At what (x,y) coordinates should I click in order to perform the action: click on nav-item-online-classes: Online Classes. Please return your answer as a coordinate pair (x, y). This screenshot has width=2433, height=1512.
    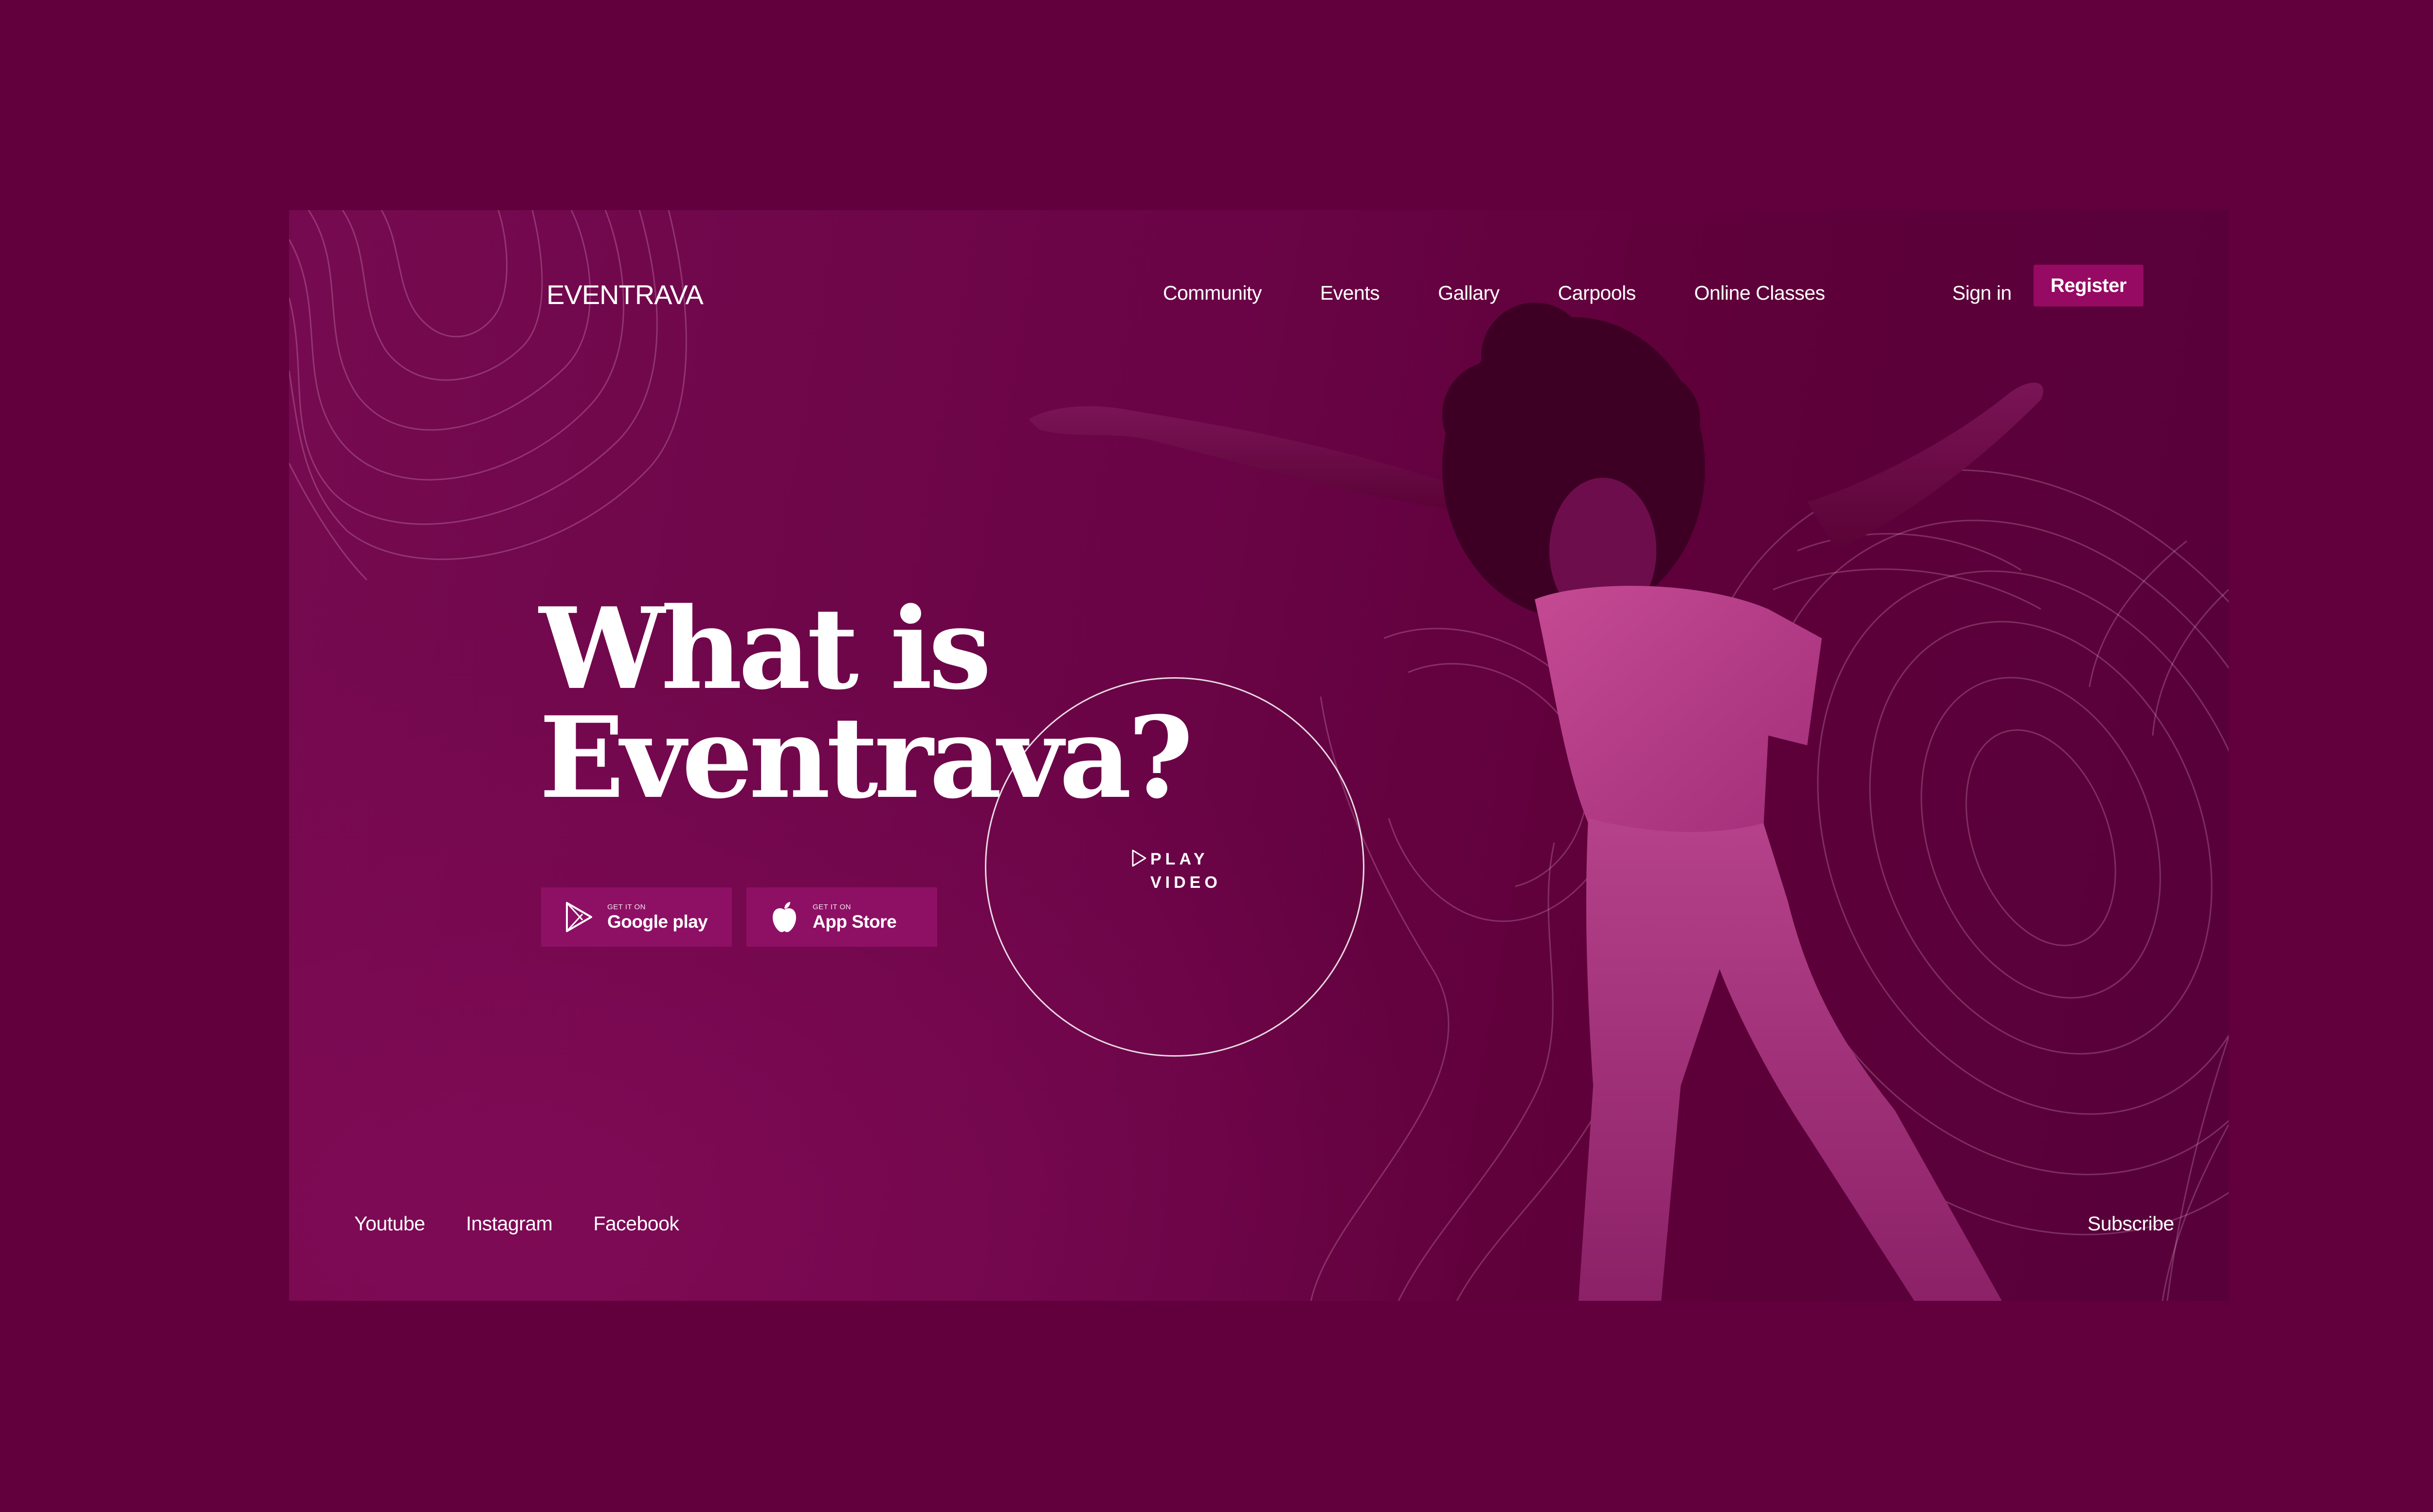
    Looking at the image, I should click on (1759, 293).